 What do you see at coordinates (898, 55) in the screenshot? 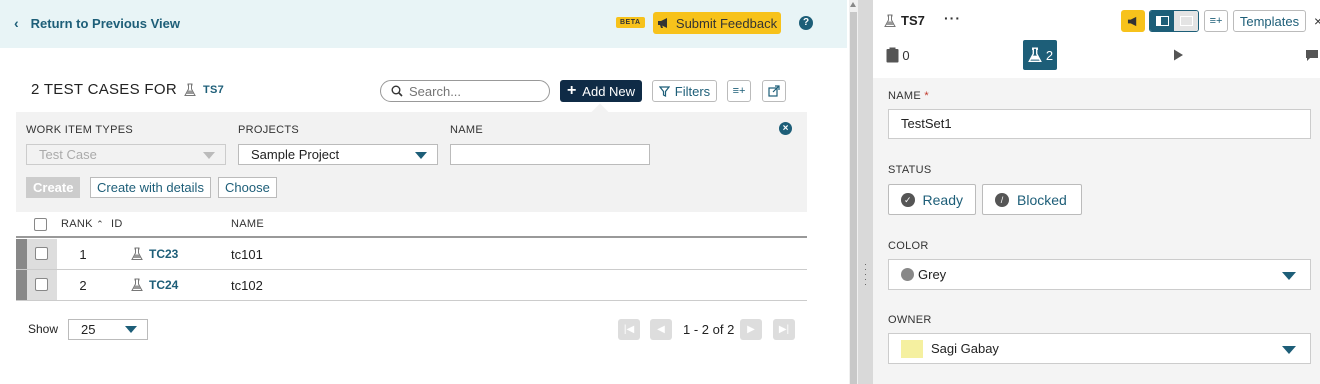
I see `tab-comments: 0` at bounding box center [898, 55].